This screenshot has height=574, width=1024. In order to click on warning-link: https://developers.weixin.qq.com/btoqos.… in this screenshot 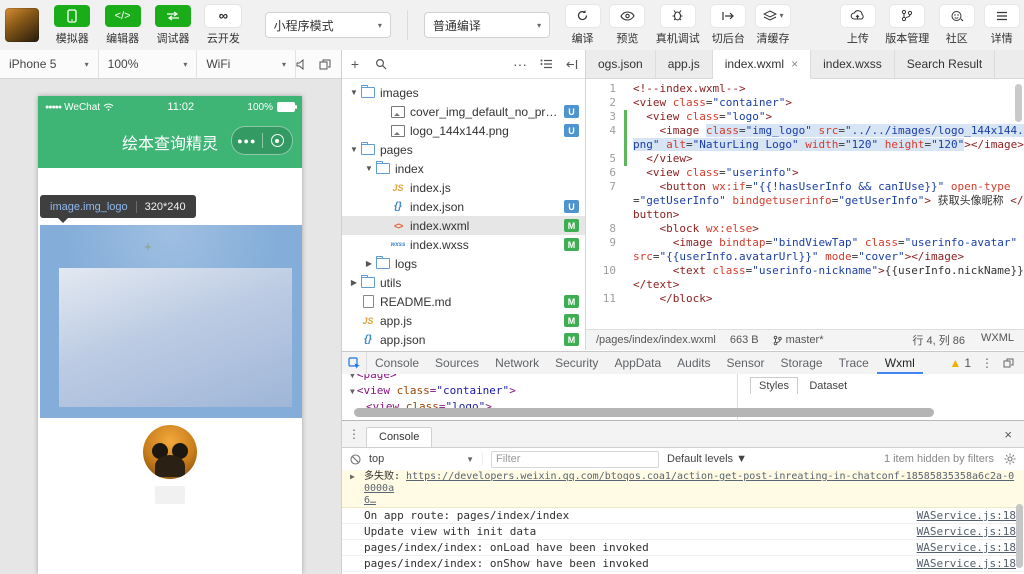, I will do `click(689, 482)`.